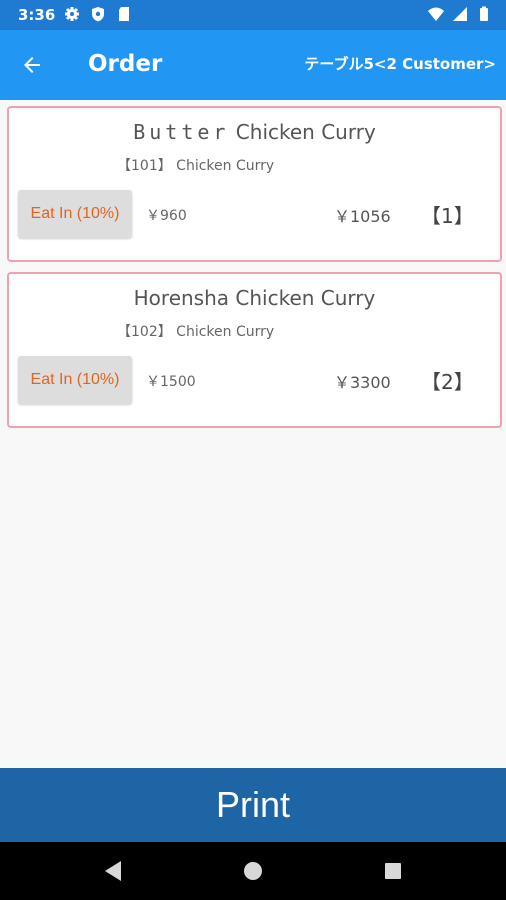 The image size is (506, 900). What do you see at coordinates (171, 382) in the screenshot?
I see `unit-price: ￥1500` at bounding box center [171, 382].